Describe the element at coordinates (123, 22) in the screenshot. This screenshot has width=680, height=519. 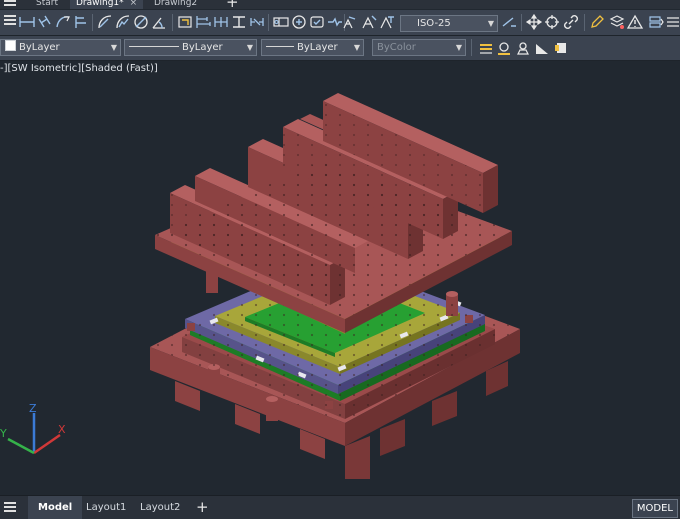
I see `jogged-icon` at that location.